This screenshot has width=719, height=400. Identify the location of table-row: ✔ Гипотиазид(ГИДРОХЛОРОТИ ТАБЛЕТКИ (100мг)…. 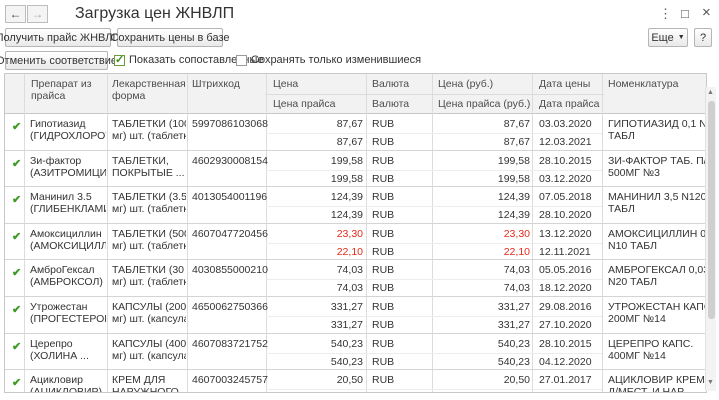
(355, 132).